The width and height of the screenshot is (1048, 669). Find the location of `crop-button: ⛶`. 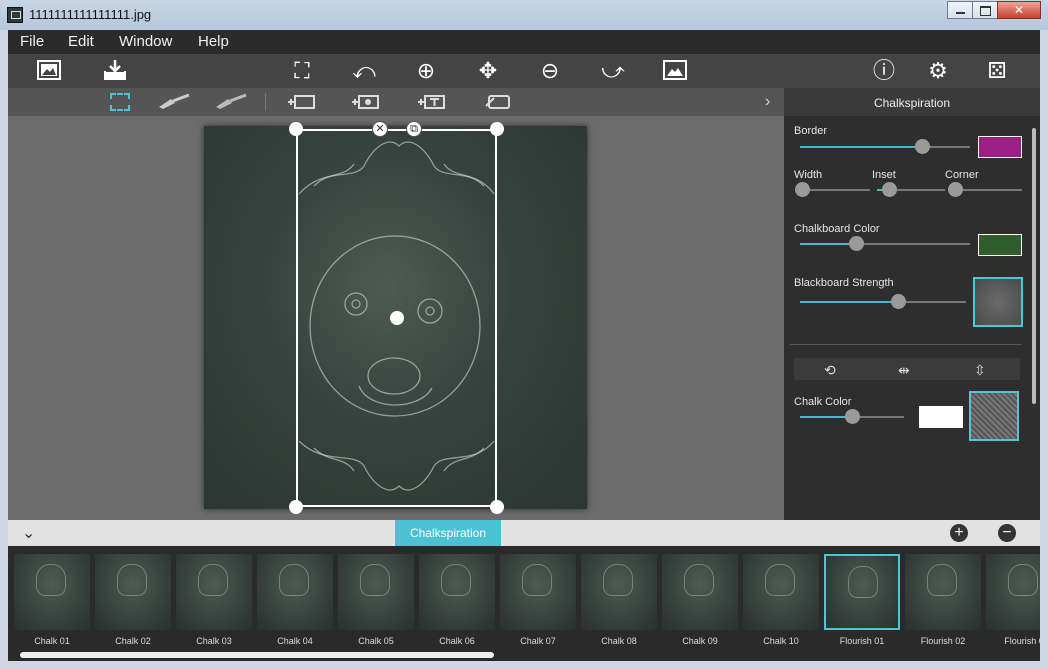

crop-button: ⛶ is located at coordinates (302, 71).